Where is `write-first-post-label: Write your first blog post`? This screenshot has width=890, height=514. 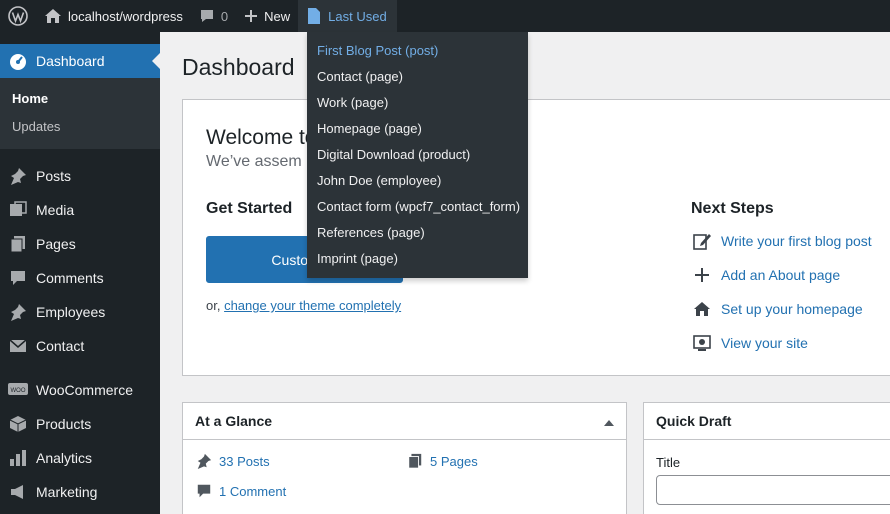 write-first-post-label: Write your first blog post is located at coordinates (796, 241).